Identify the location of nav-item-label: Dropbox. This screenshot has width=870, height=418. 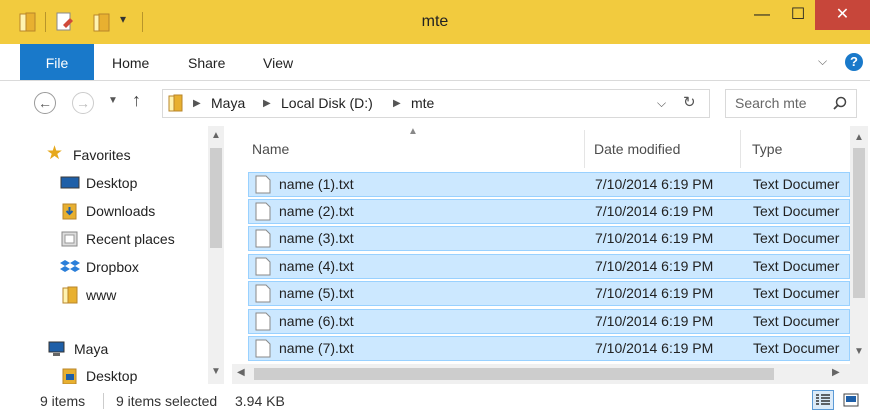
(112, 267).